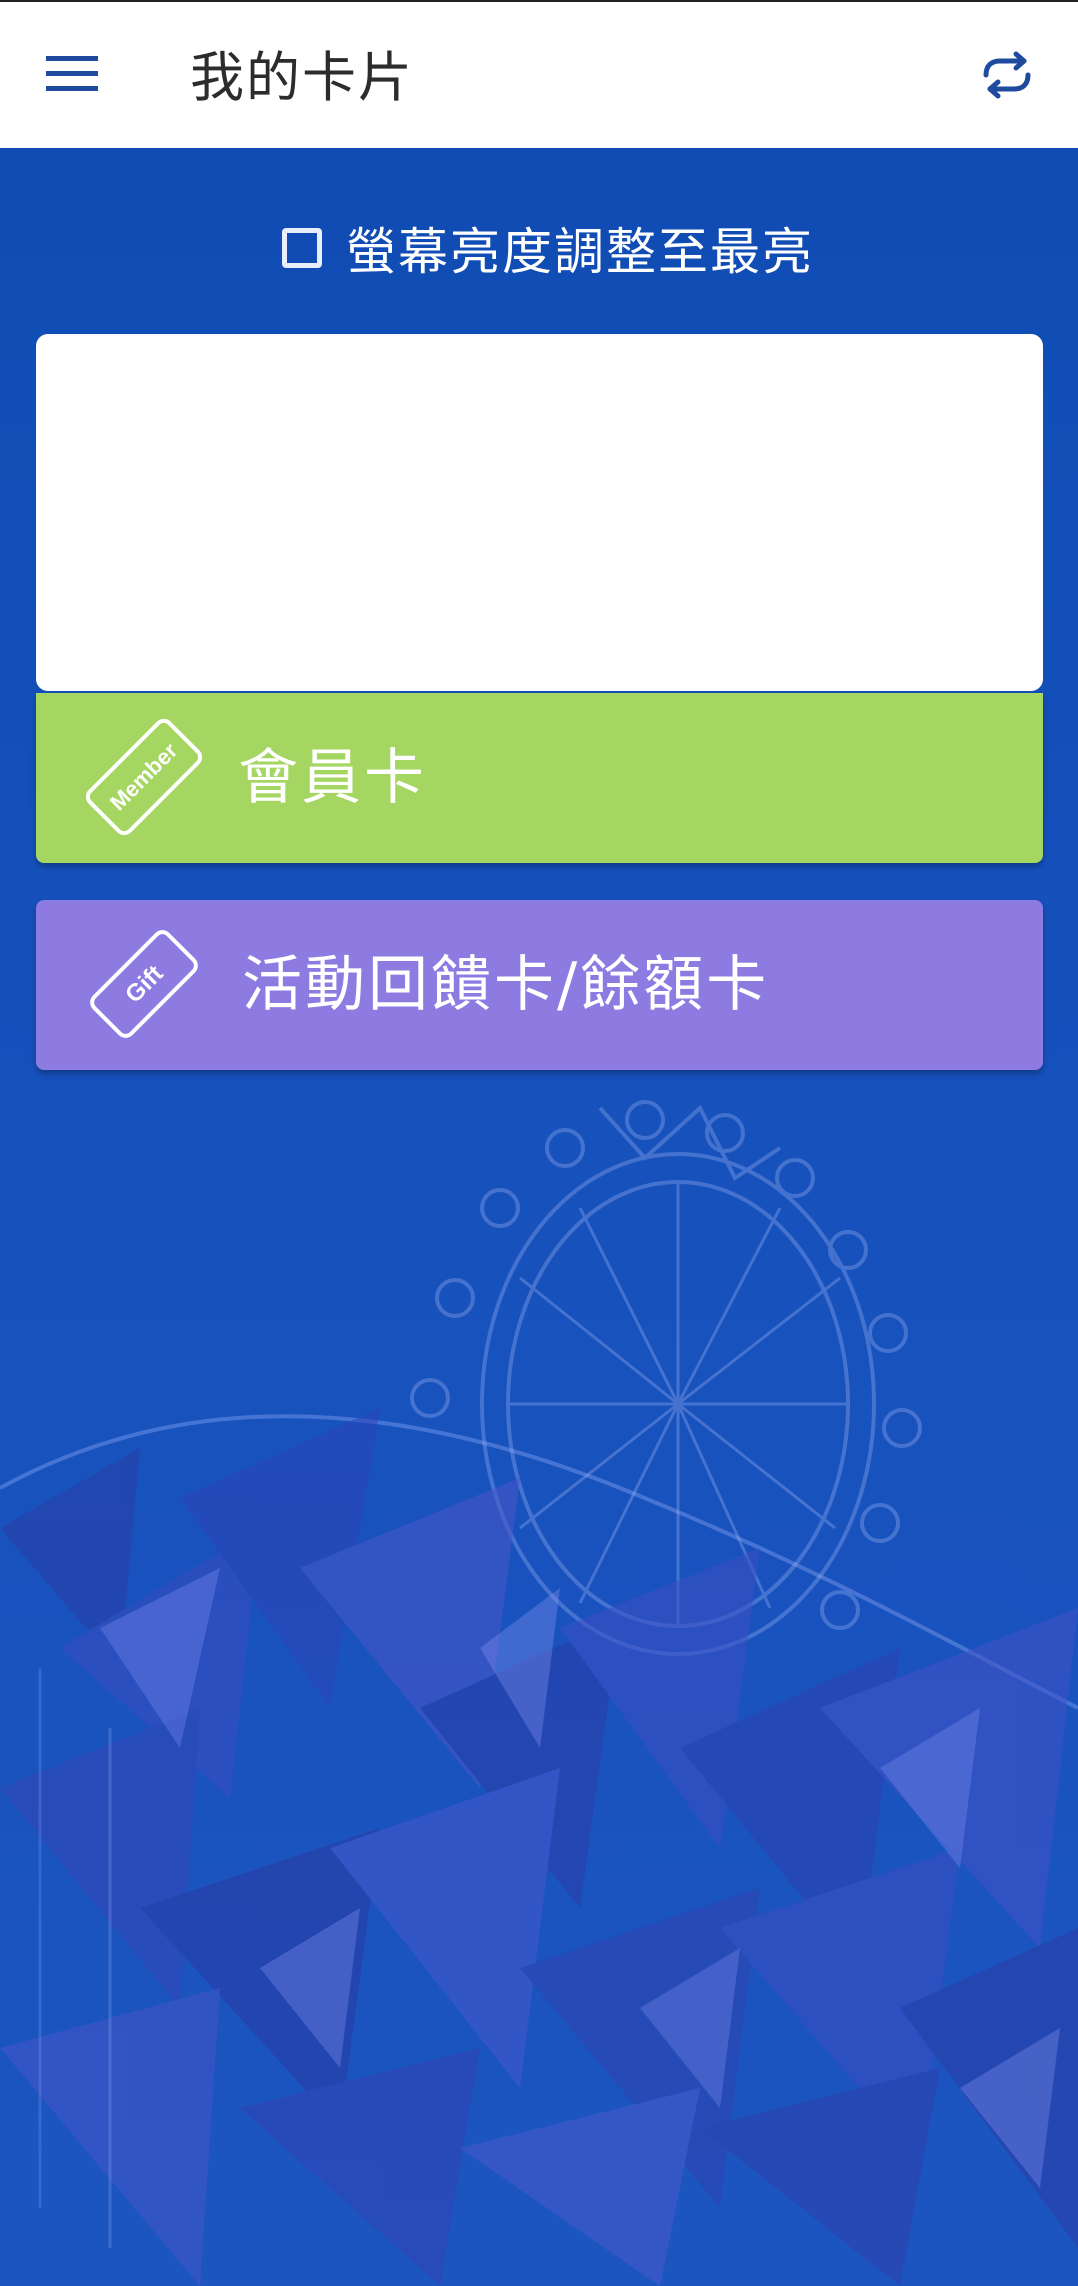 This screenshot has height=2286, width=1078. I want to click on gift-card-button: Gift 活動回饋卡/餘額卡, so click(539, 985).